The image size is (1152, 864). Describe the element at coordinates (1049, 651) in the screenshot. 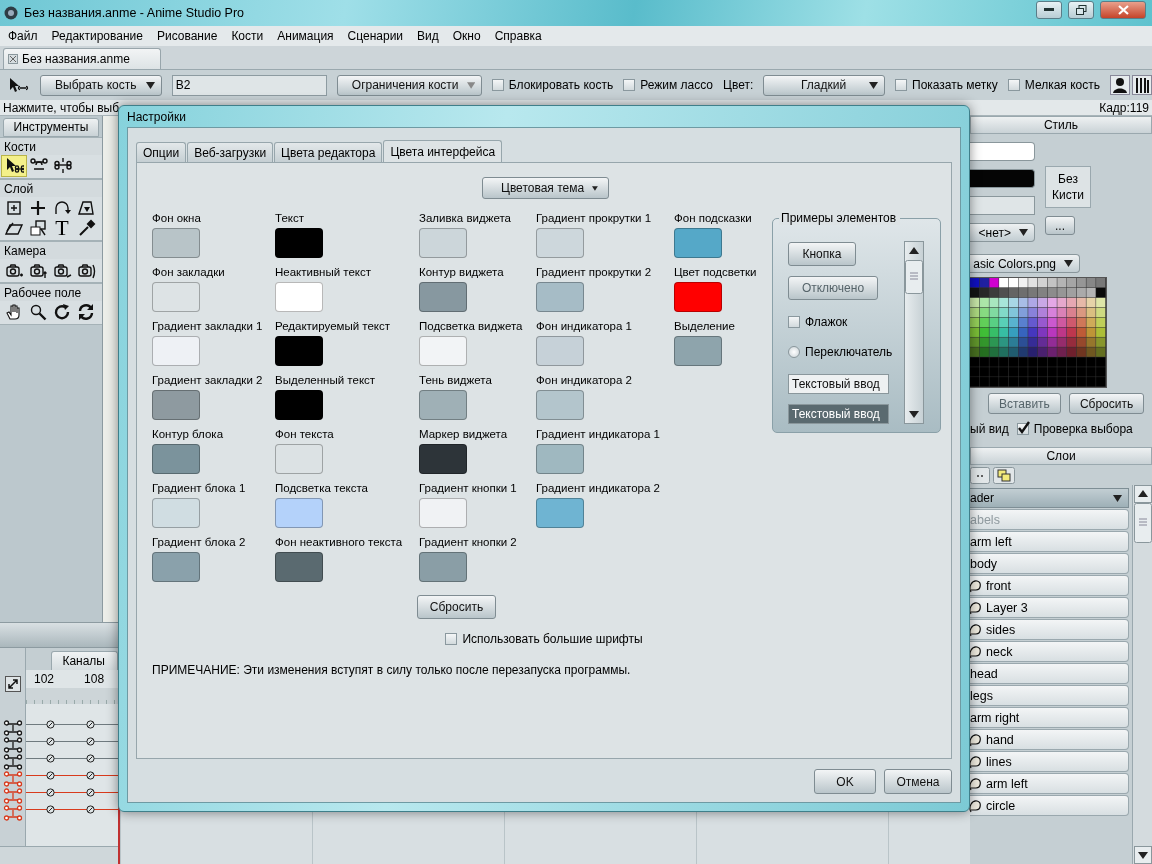

I see `layer-row: neck` at that location.